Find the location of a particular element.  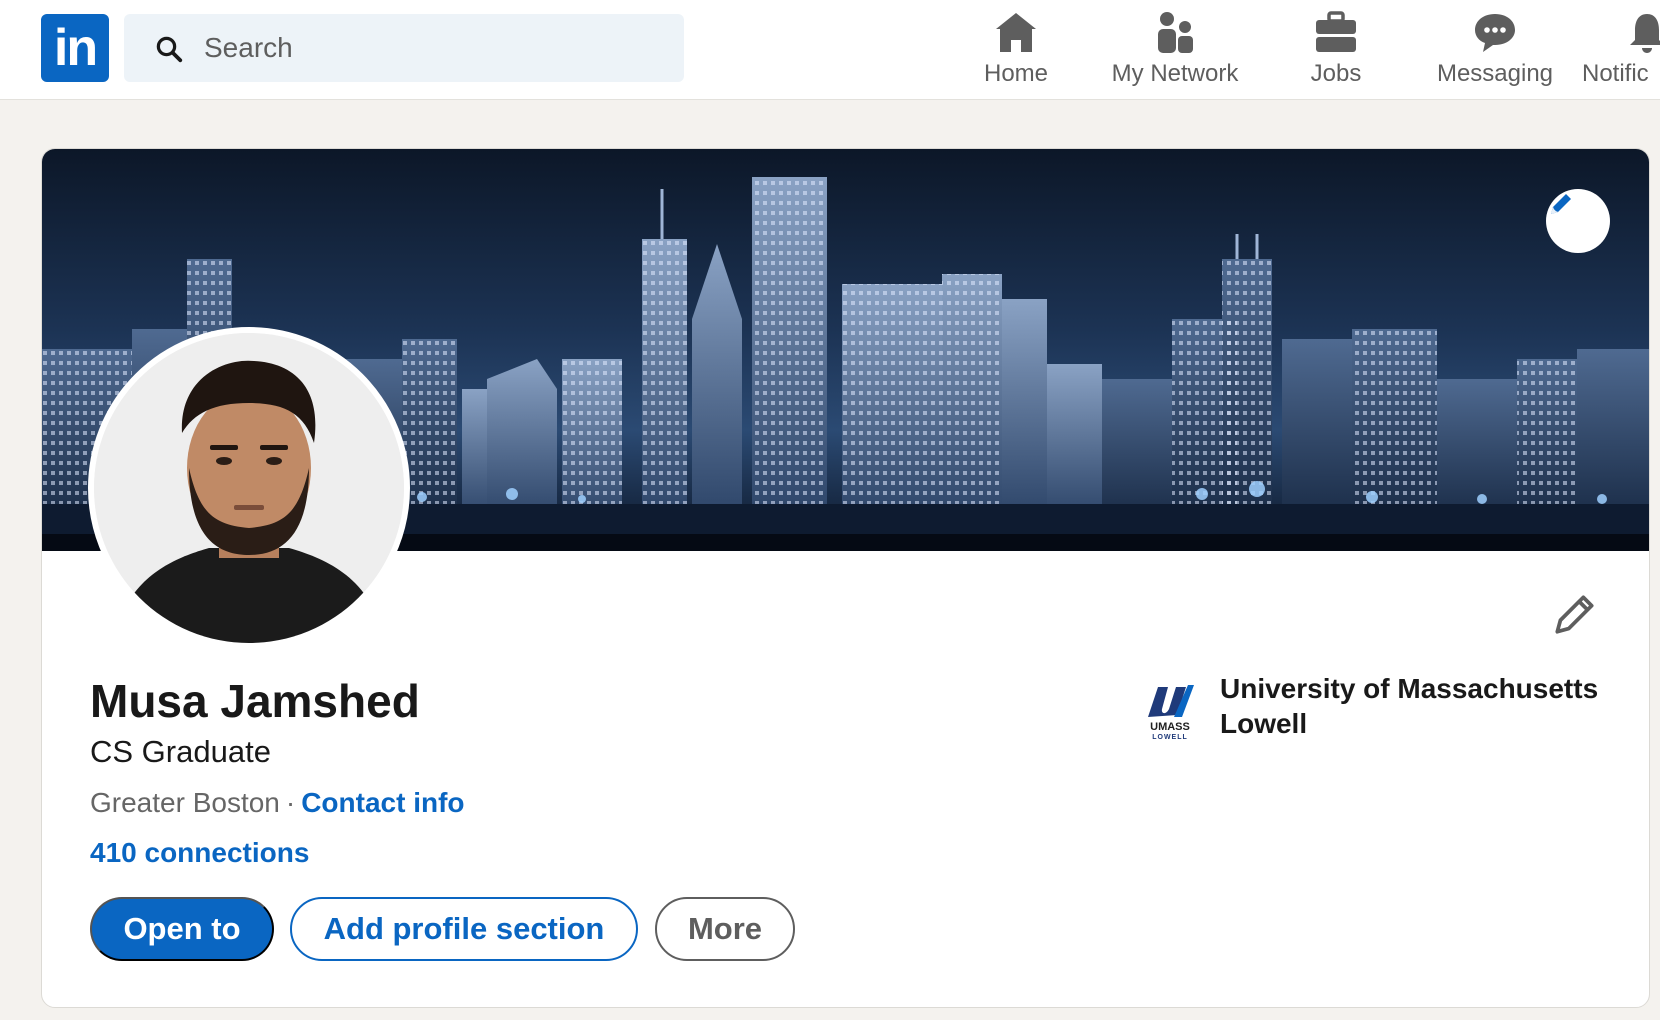

nav-item-messaging: Messaging is located at coordinates (1495, 50).